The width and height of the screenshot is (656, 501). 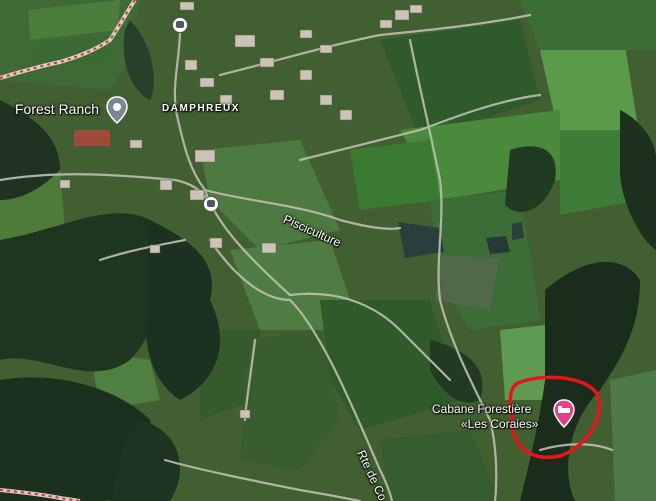 What do you see at coordinates (499, 424) in the screenshot?
I see `poi-label-cabane-sub: «Les Coraies»` at bounding box center [499, 424].